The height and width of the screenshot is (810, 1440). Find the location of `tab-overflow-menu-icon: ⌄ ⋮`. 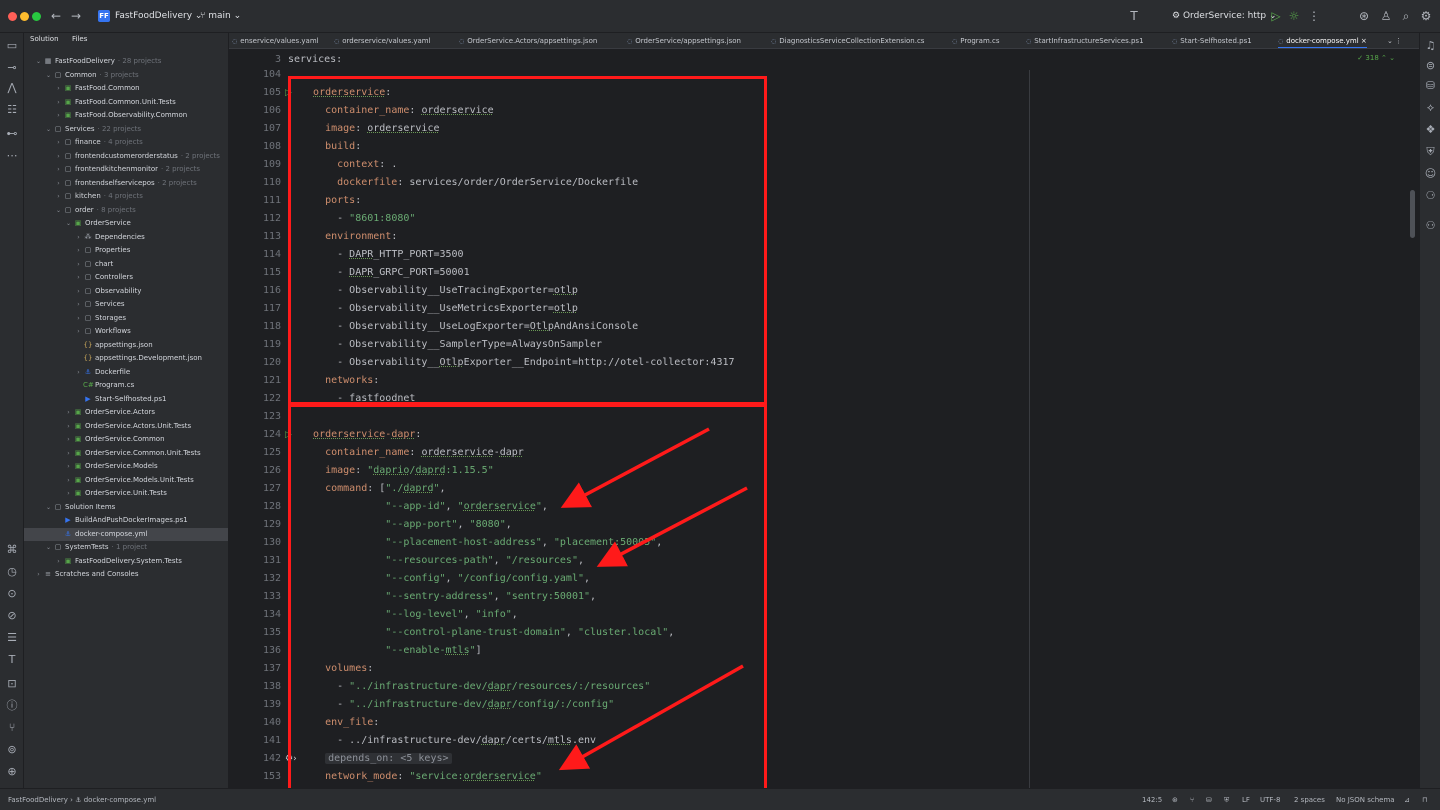

tab-overflow-menu-icon: ⌄ ⋮ is located at coordinates (1394, 40).